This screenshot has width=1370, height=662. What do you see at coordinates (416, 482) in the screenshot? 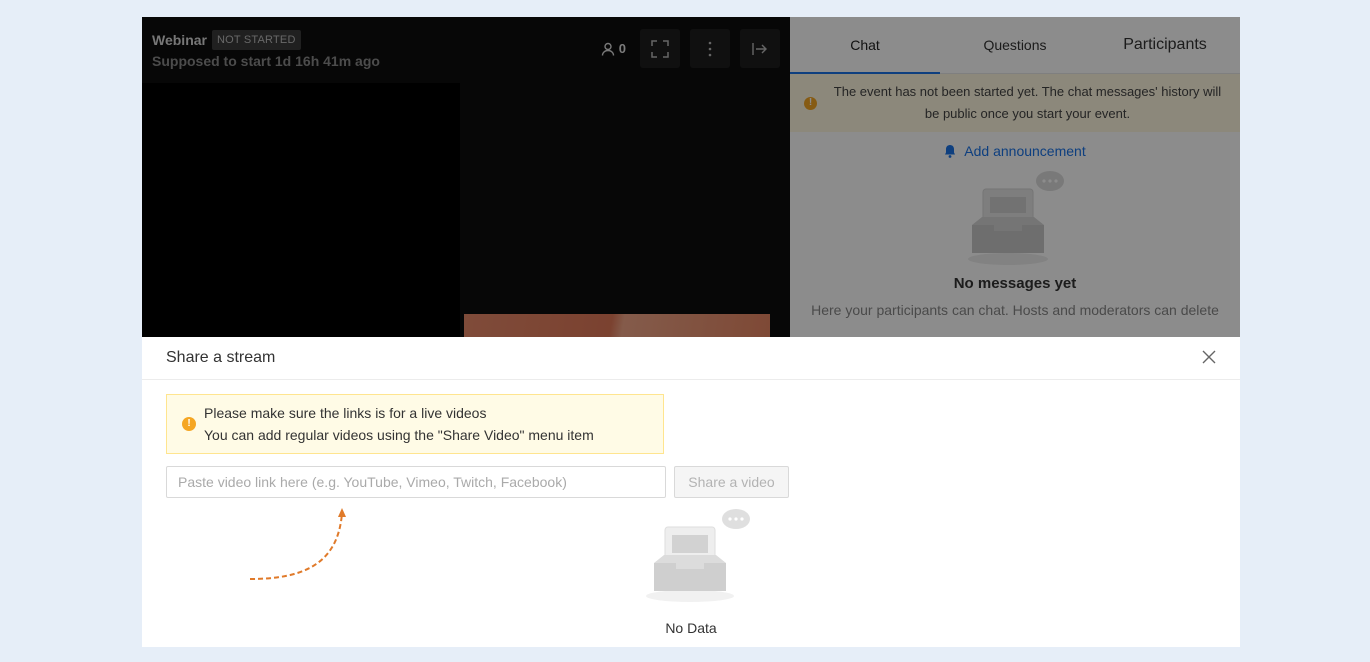
I see `video-link-input` at bounding box center [416, 482].